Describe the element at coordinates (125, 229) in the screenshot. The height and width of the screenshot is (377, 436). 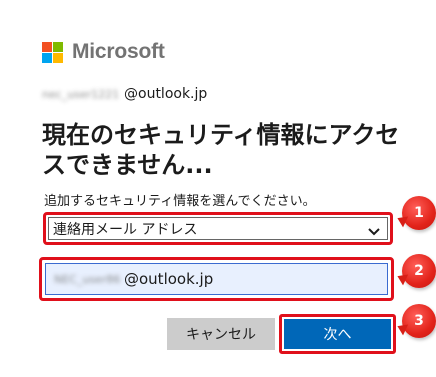
I see `security-method-value: 連絡用メール アドレス` at that location.